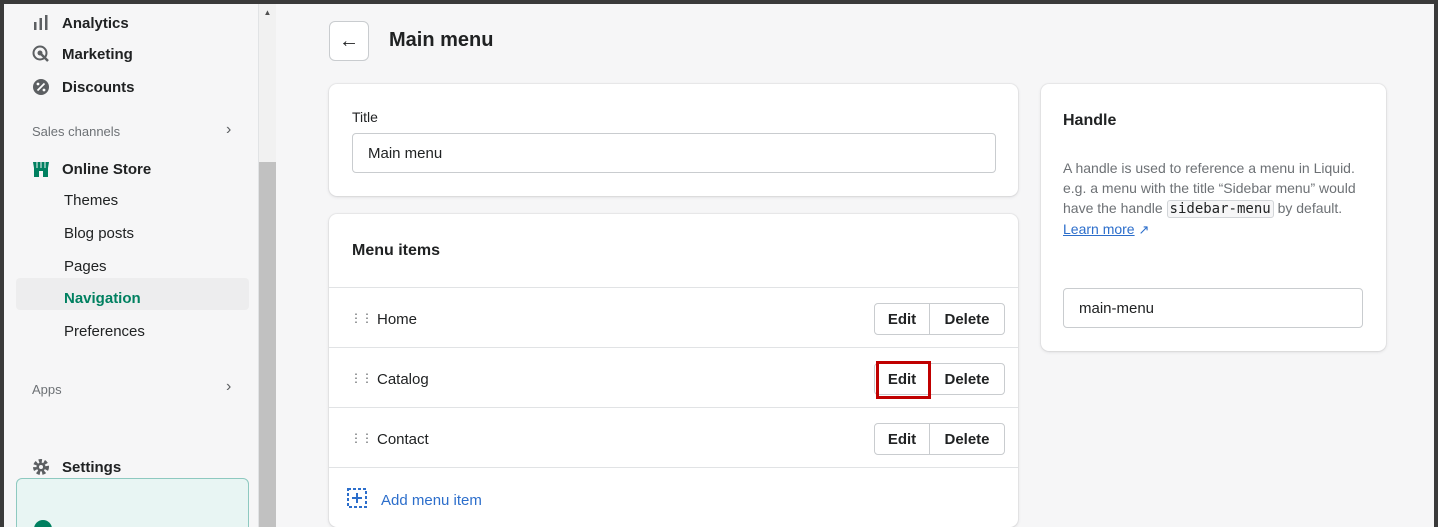  I want to click on discount-icon, so click(41, 87).